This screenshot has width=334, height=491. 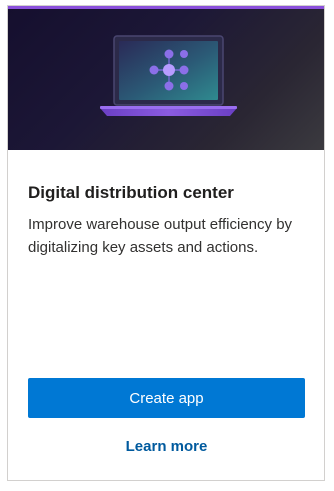 I want to click on laptop-network-icon, so click(x=168, y=75).